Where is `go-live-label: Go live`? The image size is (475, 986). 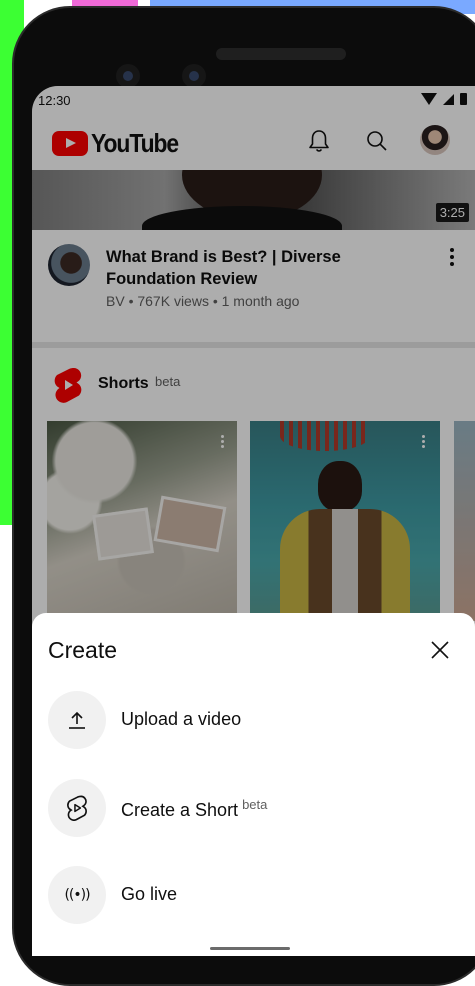 go-live-label: Go live is located at coordinates (149, 894).